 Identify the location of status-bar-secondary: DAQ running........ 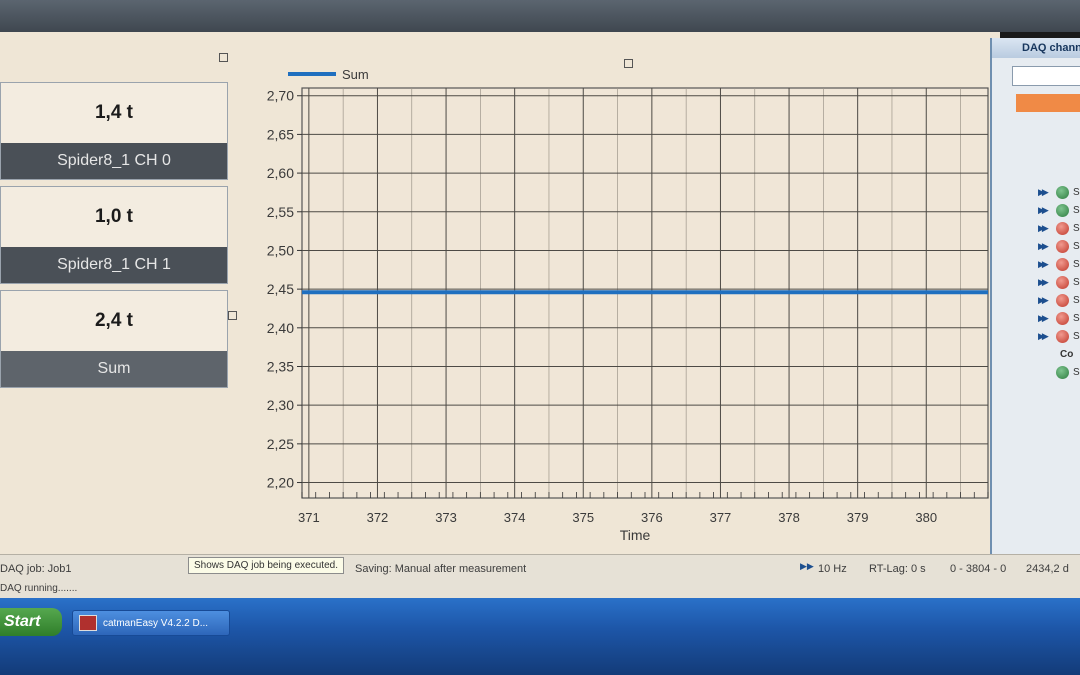
(540, 589).